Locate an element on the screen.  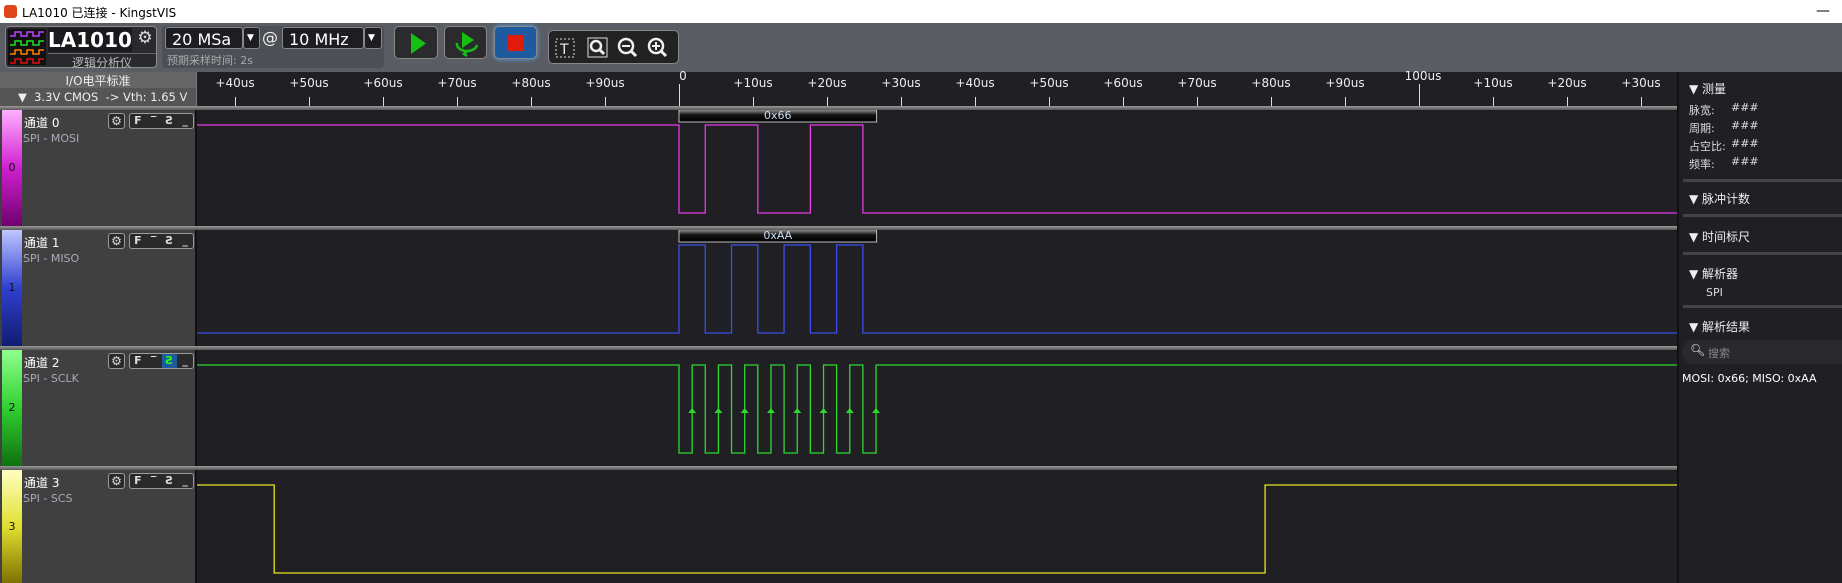
channel-name: 通道 0 is located at coordinates (41, 122).